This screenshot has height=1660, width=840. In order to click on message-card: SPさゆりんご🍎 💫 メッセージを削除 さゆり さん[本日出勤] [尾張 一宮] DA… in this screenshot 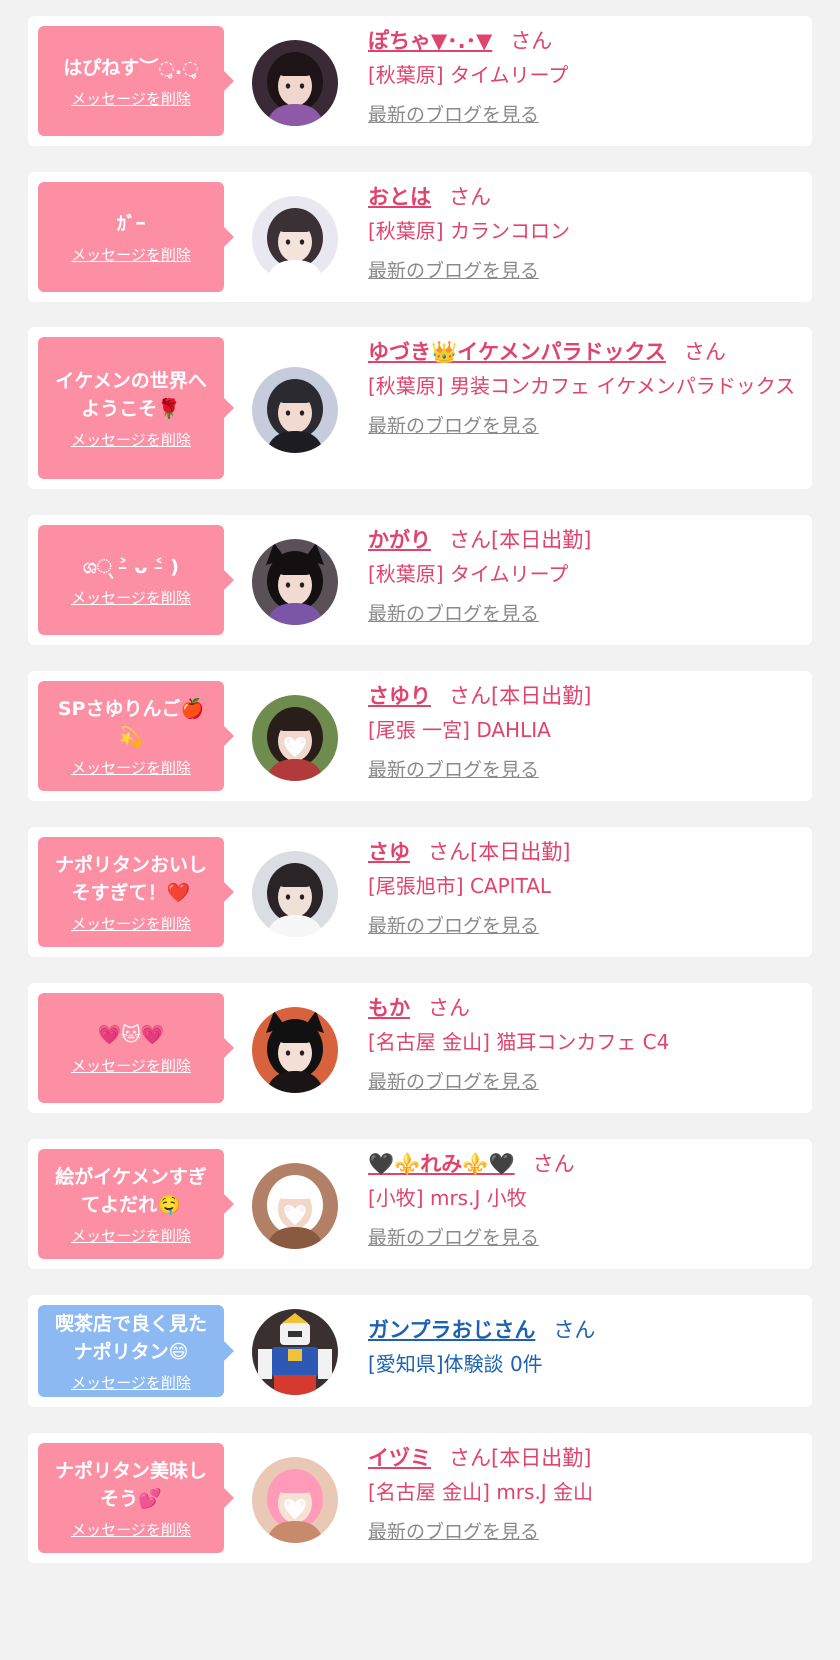, I will do `click(420, 736)`.